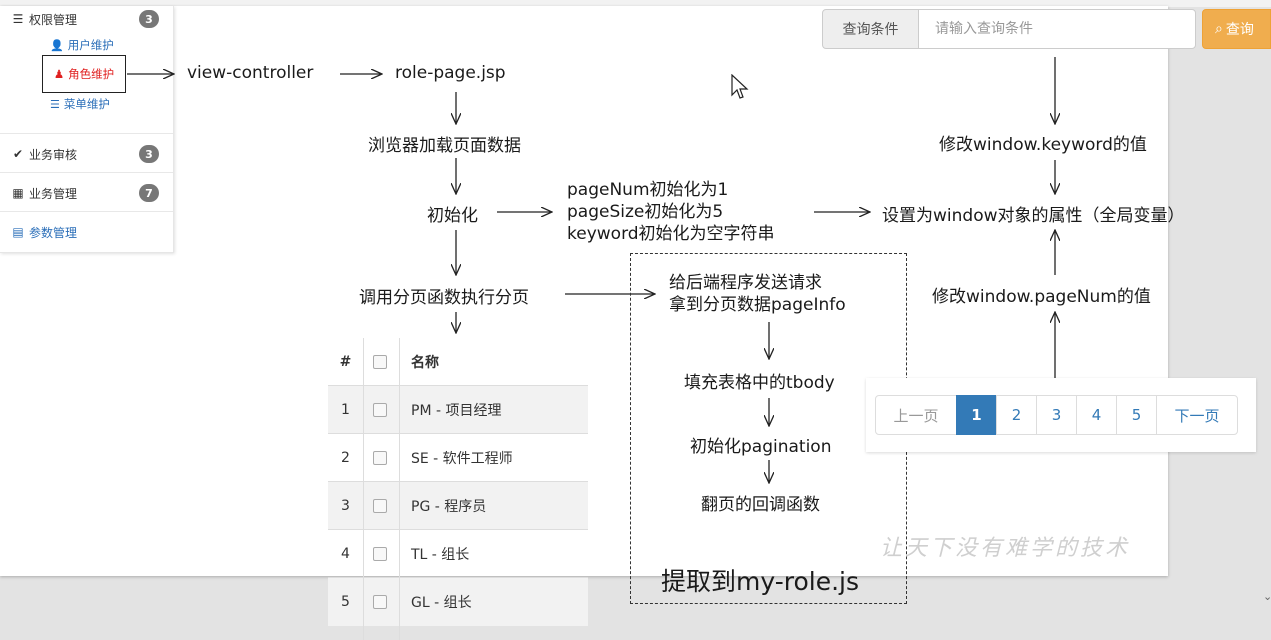 The height and width of the screenshot is (640, 1271). Describe the element at coordinates (1219, 29) in the screenshot. I see `search-icon: ⌕` at that location.